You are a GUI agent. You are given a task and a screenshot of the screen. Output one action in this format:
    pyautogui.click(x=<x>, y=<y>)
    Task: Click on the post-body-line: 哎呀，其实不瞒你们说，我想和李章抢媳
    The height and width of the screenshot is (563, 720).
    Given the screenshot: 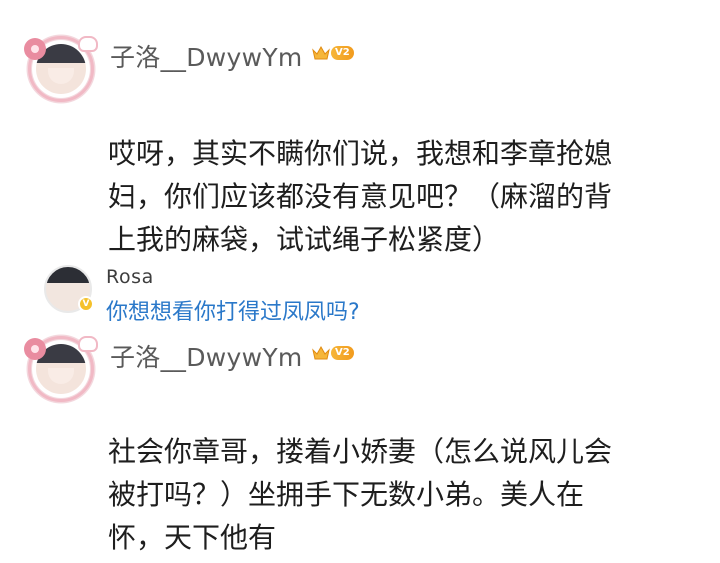 What is the action you would take?
    pyautogui.click(x=360, y=153)
    